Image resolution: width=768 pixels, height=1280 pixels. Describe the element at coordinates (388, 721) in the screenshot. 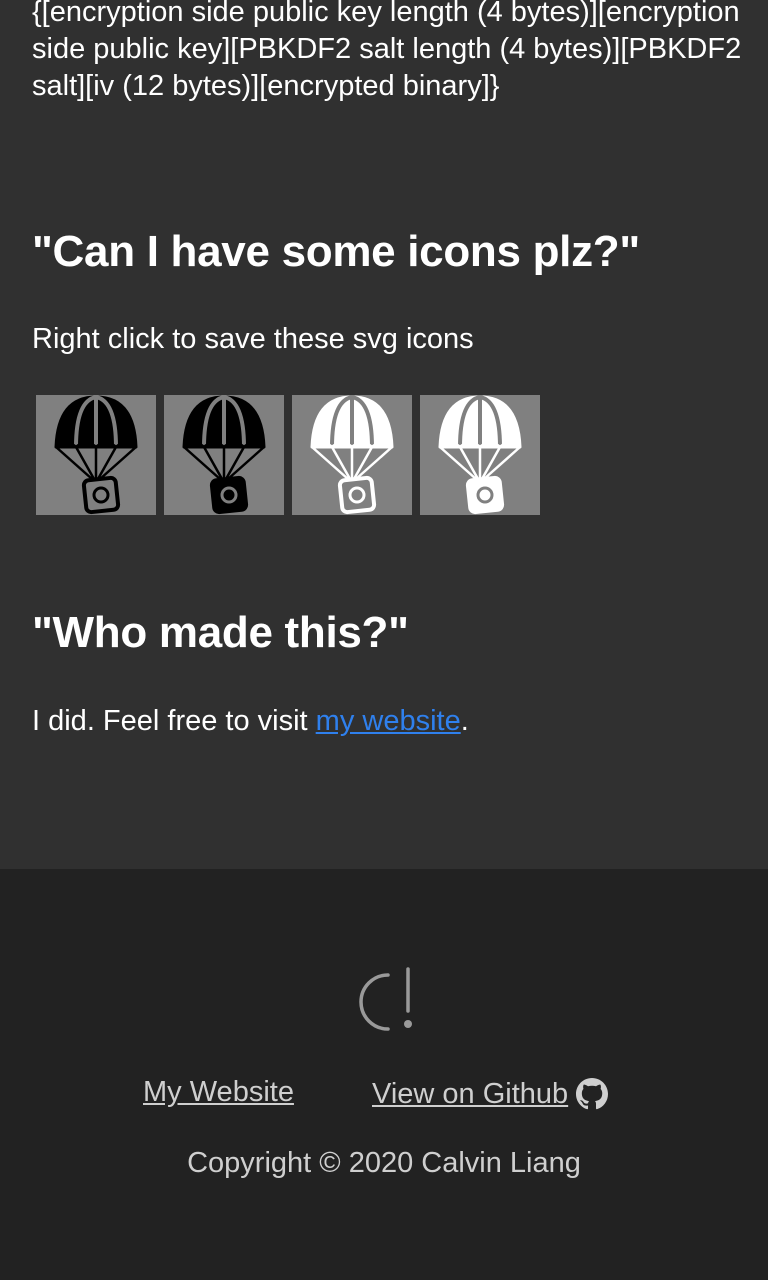

I see `my-website-link: my website` at that location.